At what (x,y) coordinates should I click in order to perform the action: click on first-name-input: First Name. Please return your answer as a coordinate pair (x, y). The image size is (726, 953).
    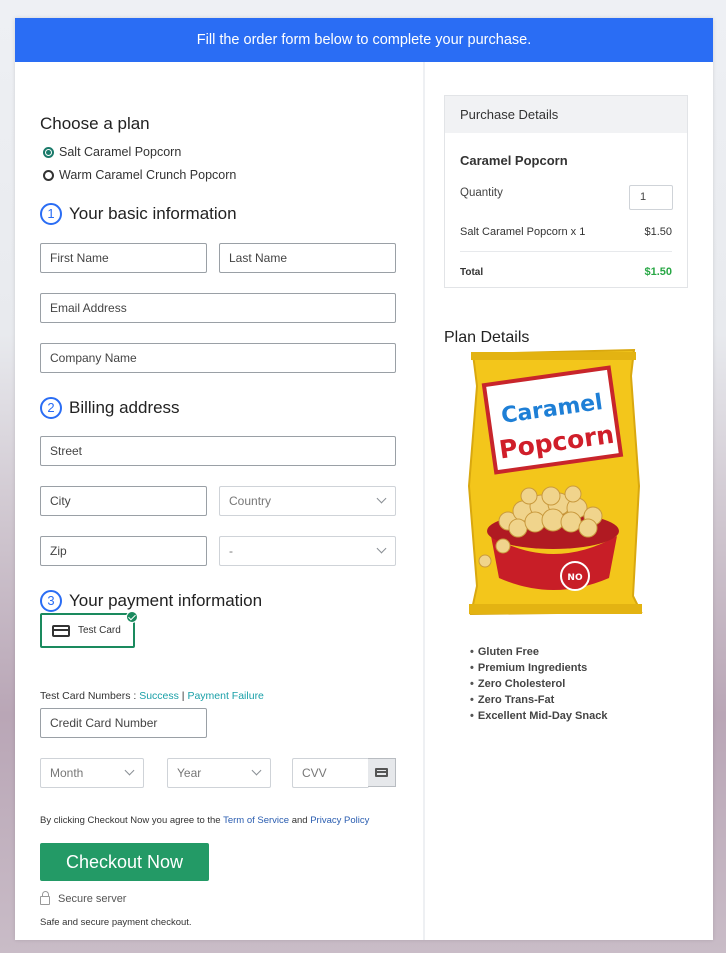
    Looking at the image, I should click on (123, 258).